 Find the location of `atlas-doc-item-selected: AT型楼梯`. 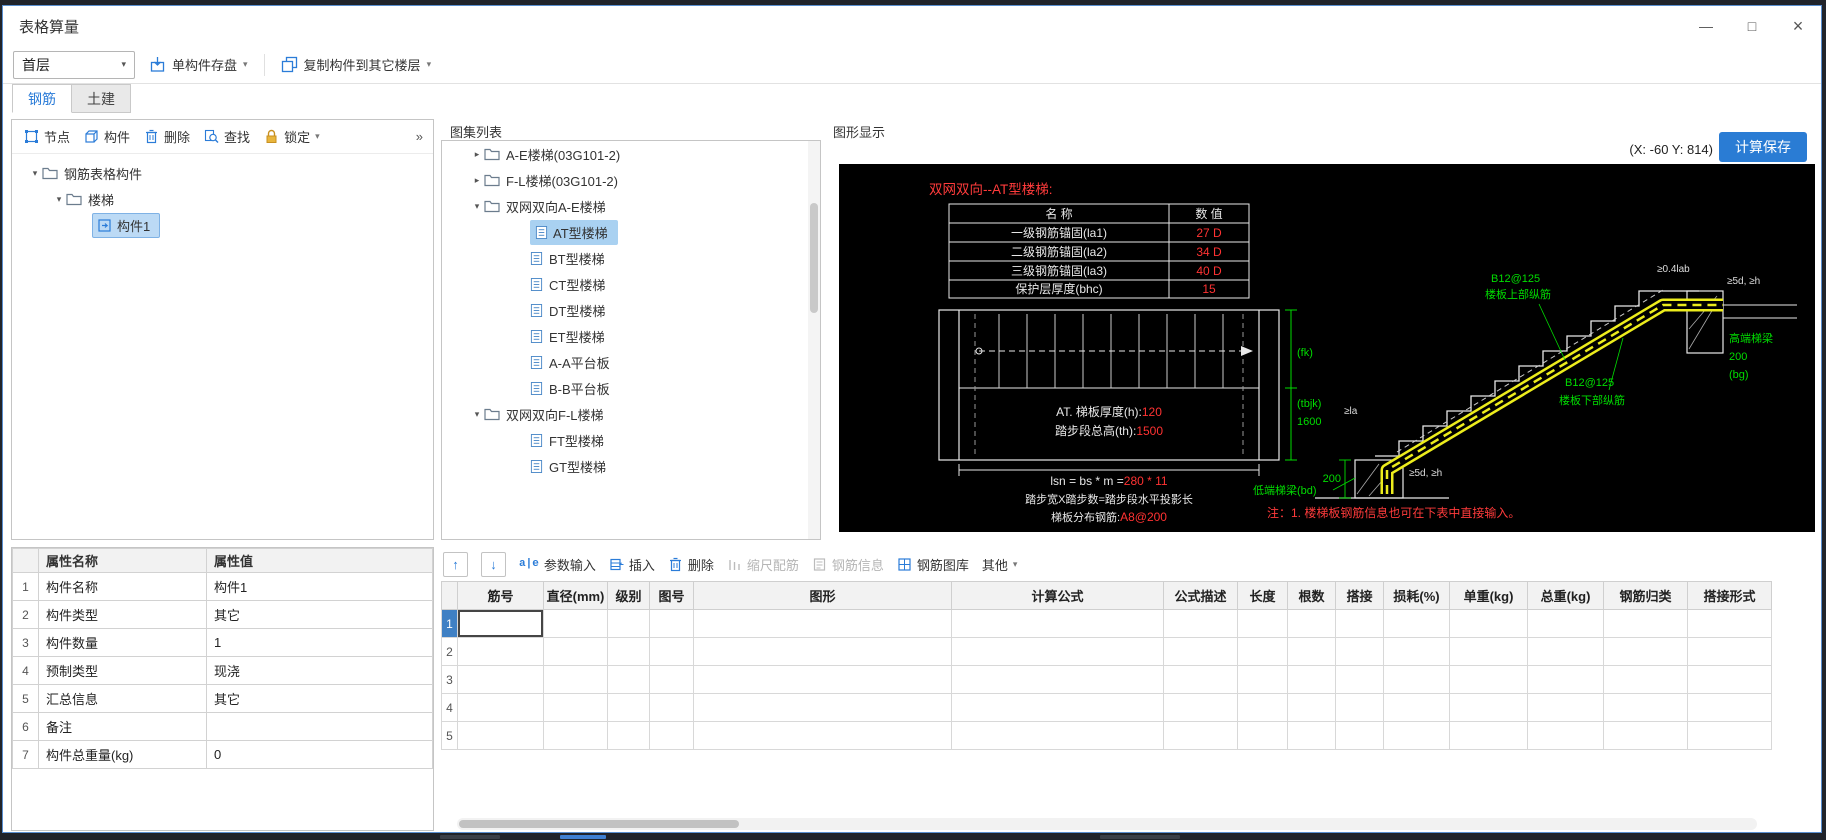

atlas-doc-item-selected: AT型楼梯 is located at coordinates (631, 232).